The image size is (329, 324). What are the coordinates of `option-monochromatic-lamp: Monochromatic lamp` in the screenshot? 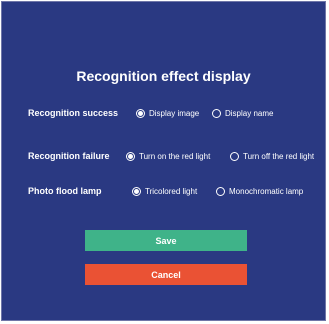 It's located at (260, 191).